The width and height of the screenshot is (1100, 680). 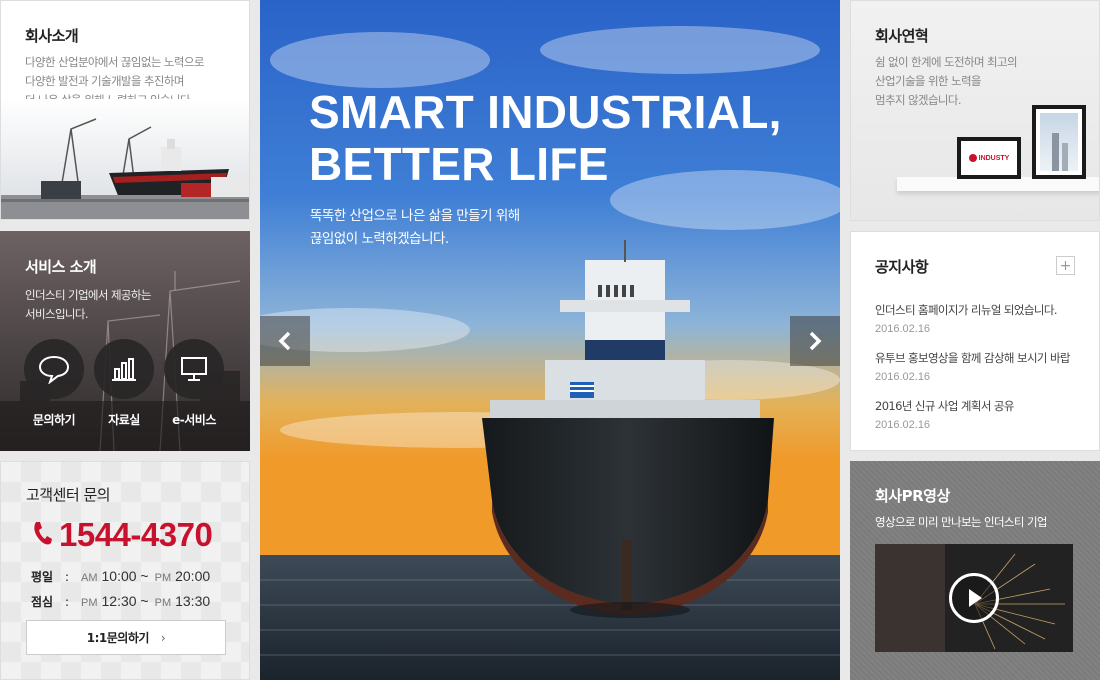 What do you see at coordinates (88, 304) in the screenshot?
I see `services-description: 인더스티 기업에서 제공하는 서비스입니다.` at bounding box center [88, 304].